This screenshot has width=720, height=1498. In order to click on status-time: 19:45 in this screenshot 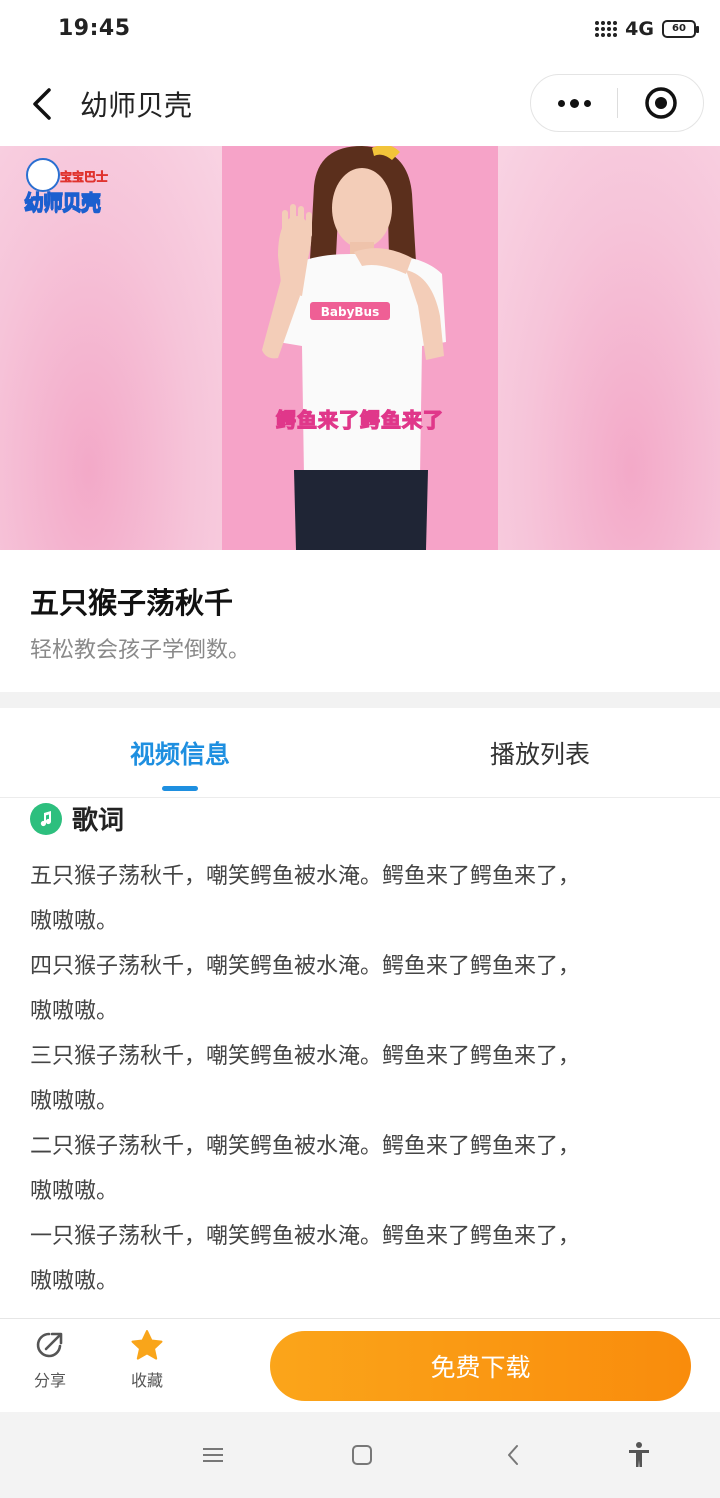, I will do `click(94, 28)`.